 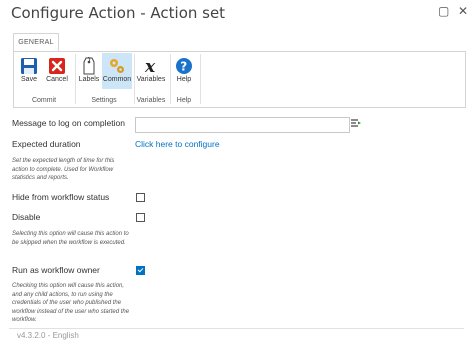 What do you see at coordinates (200, 79) in the screenshot?
I see `group-divider` at bounding box center [200, 79].